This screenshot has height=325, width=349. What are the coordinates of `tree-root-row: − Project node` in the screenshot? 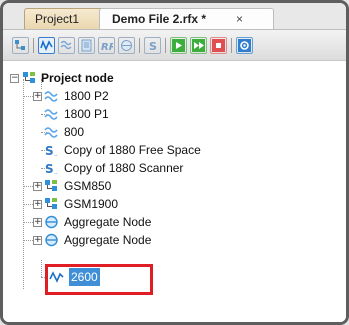 It's located at (153, 78).